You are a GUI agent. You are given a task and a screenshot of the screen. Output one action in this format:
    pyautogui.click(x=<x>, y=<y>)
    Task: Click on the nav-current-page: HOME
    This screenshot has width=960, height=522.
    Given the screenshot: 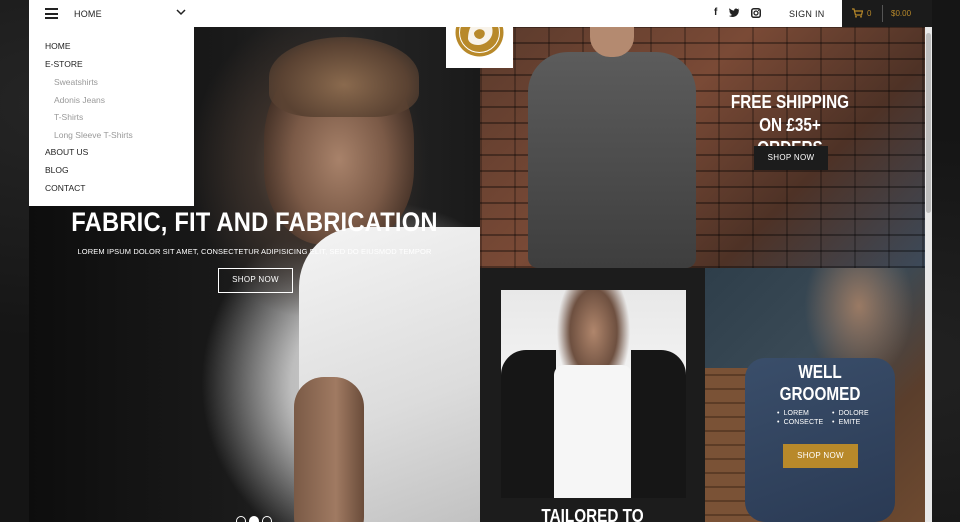 What is the action you would take?
    pyautogui.click(x=88, y=14)
    